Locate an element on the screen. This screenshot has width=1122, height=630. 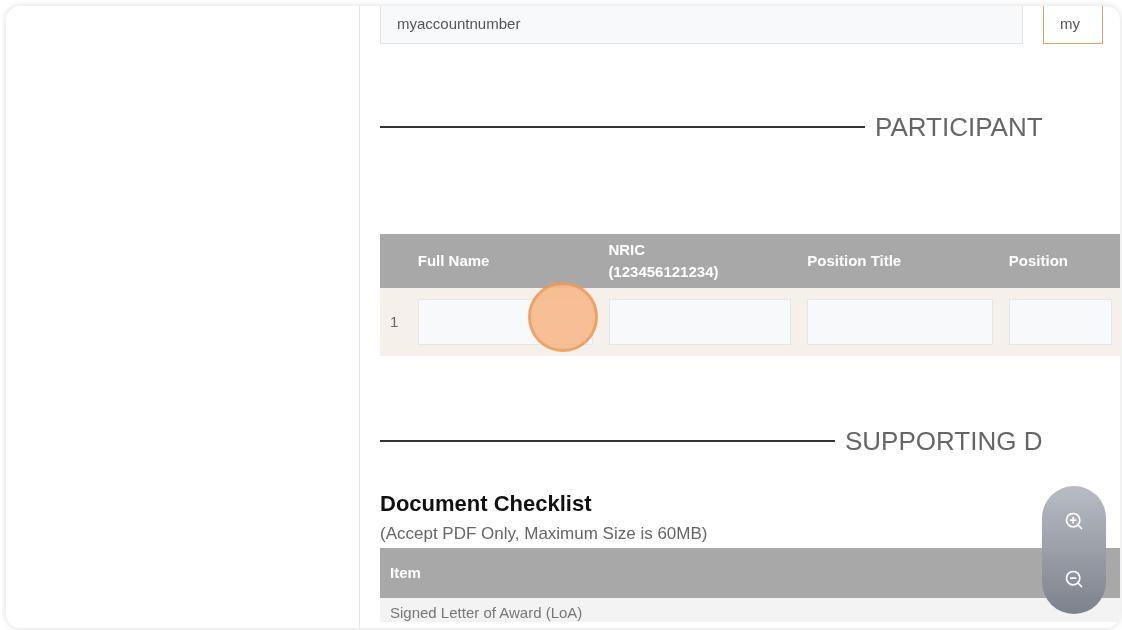
checklist-note: (Accept PDF Only, Maximum Size is 60MB) is located at coordinates (544, 534).